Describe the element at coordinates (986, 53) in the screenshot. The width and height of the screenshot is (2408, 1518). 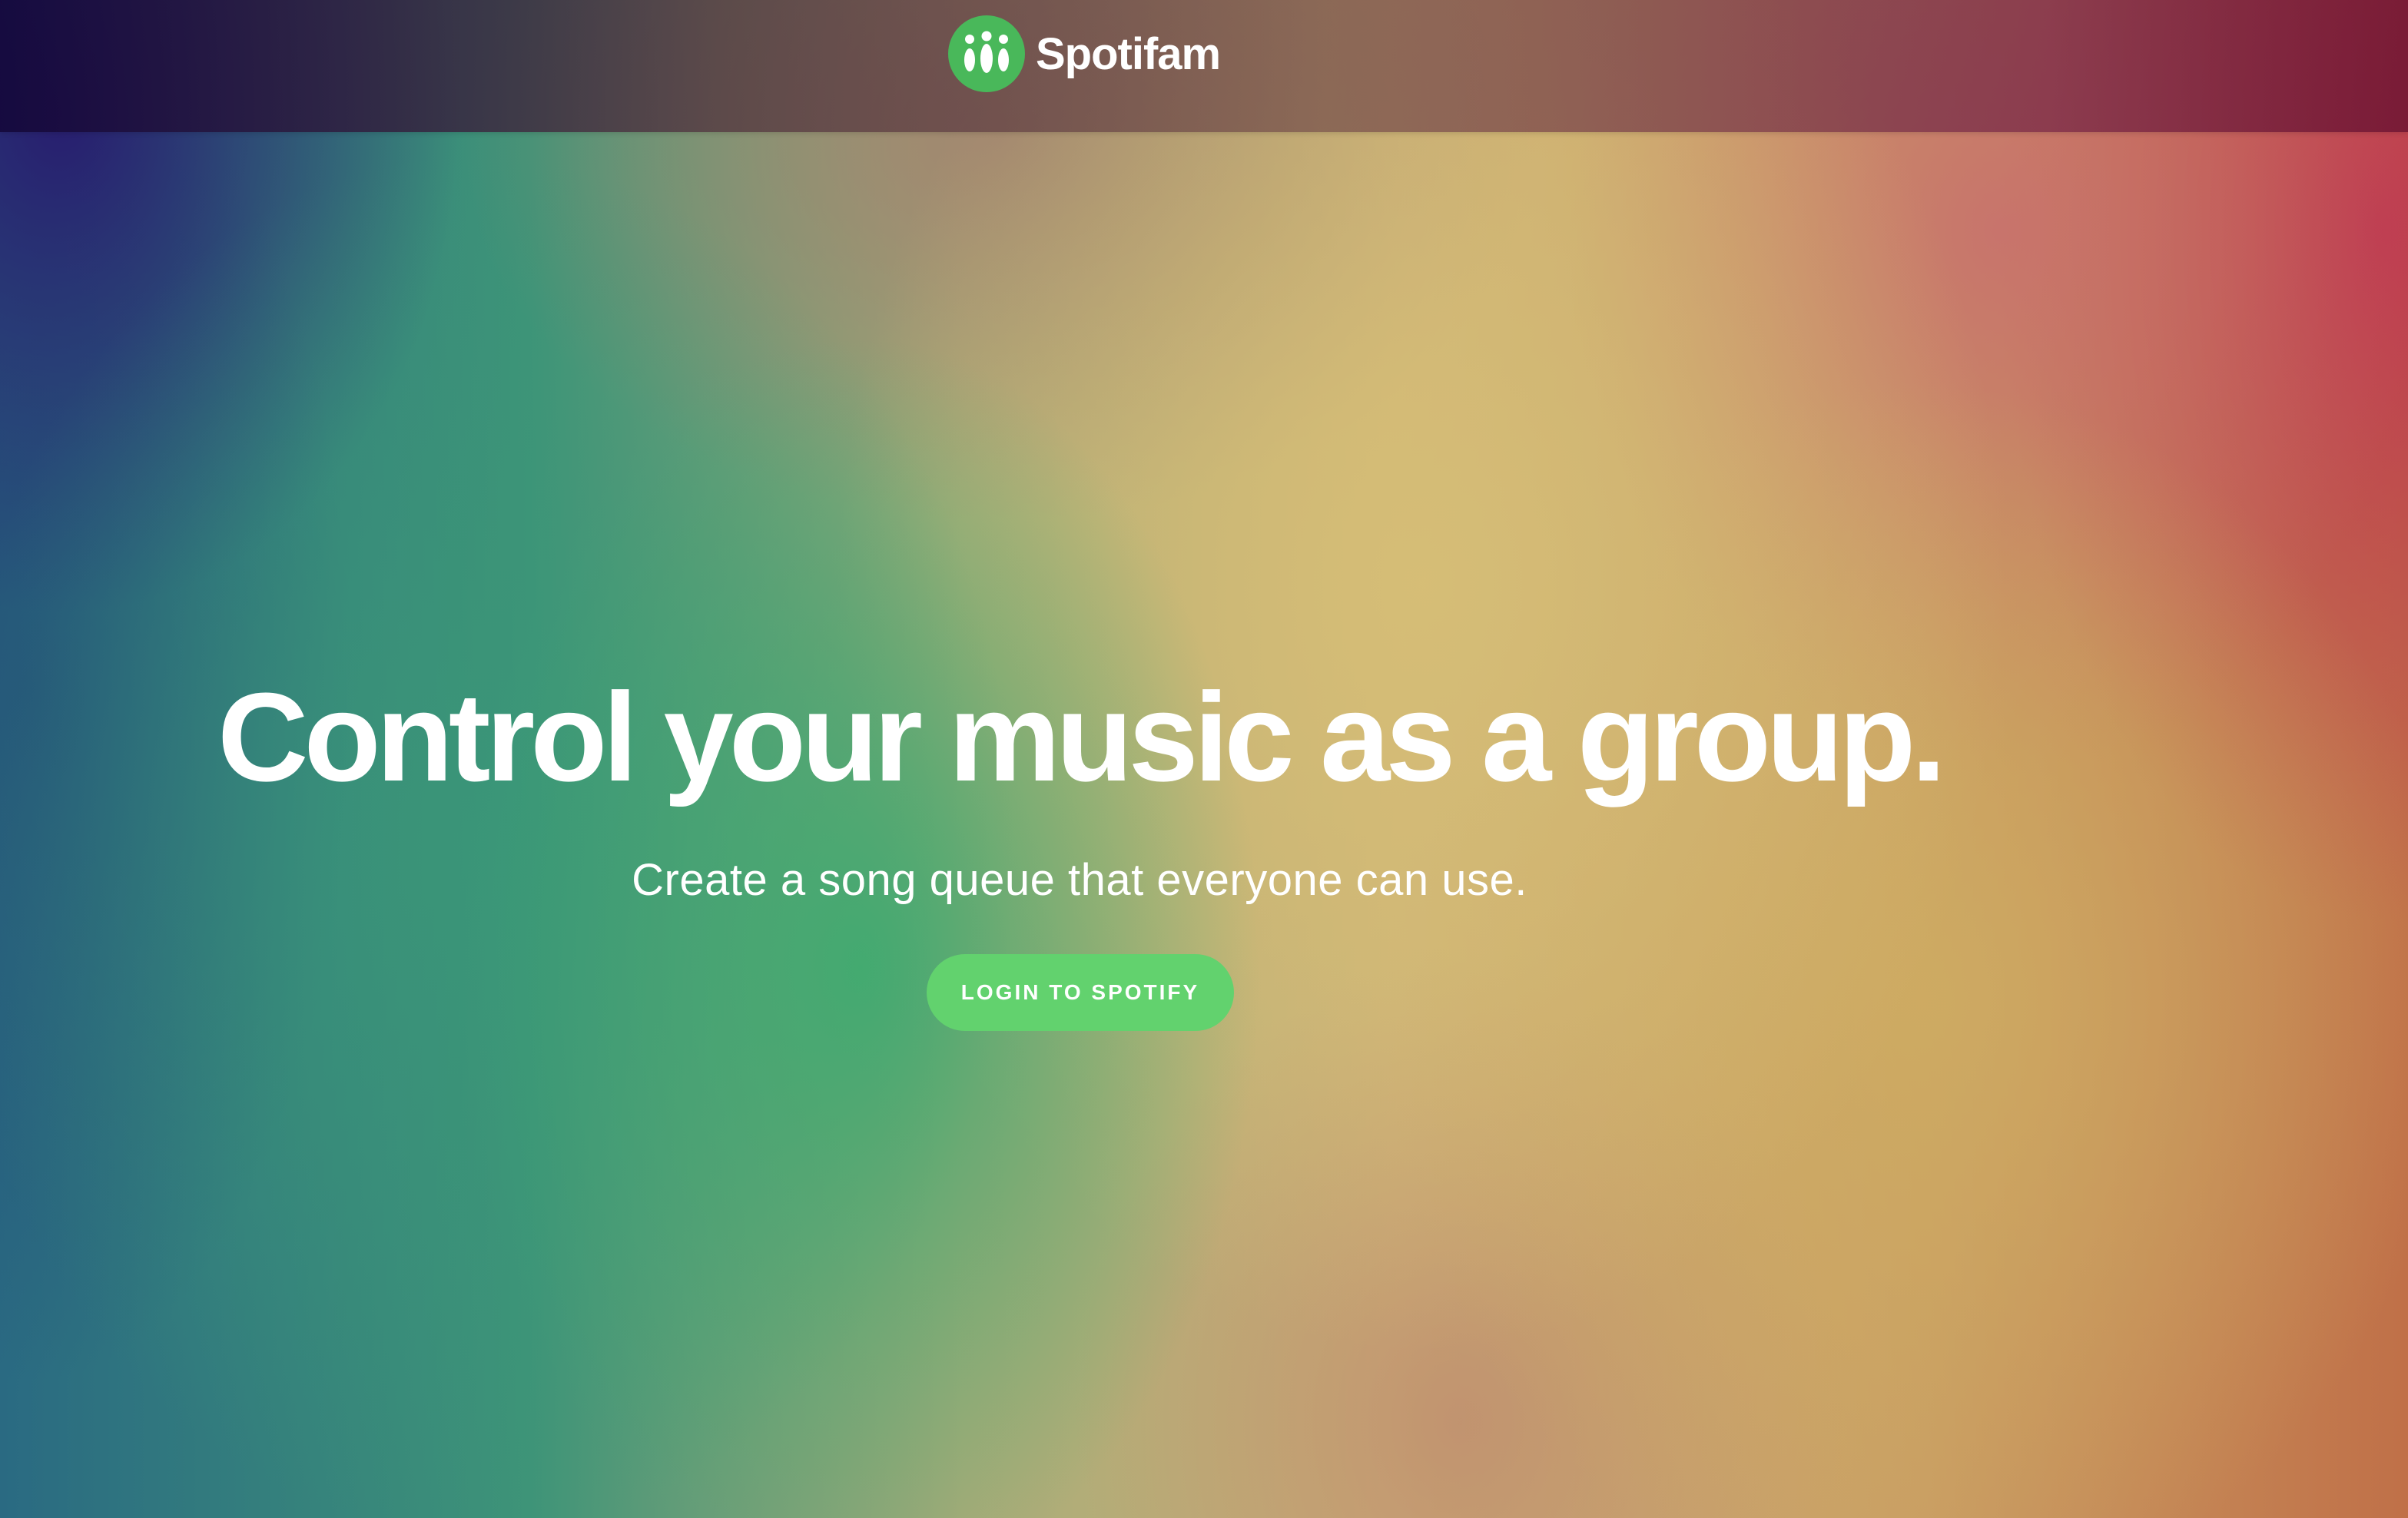
I see `people-group-icon` at that location.